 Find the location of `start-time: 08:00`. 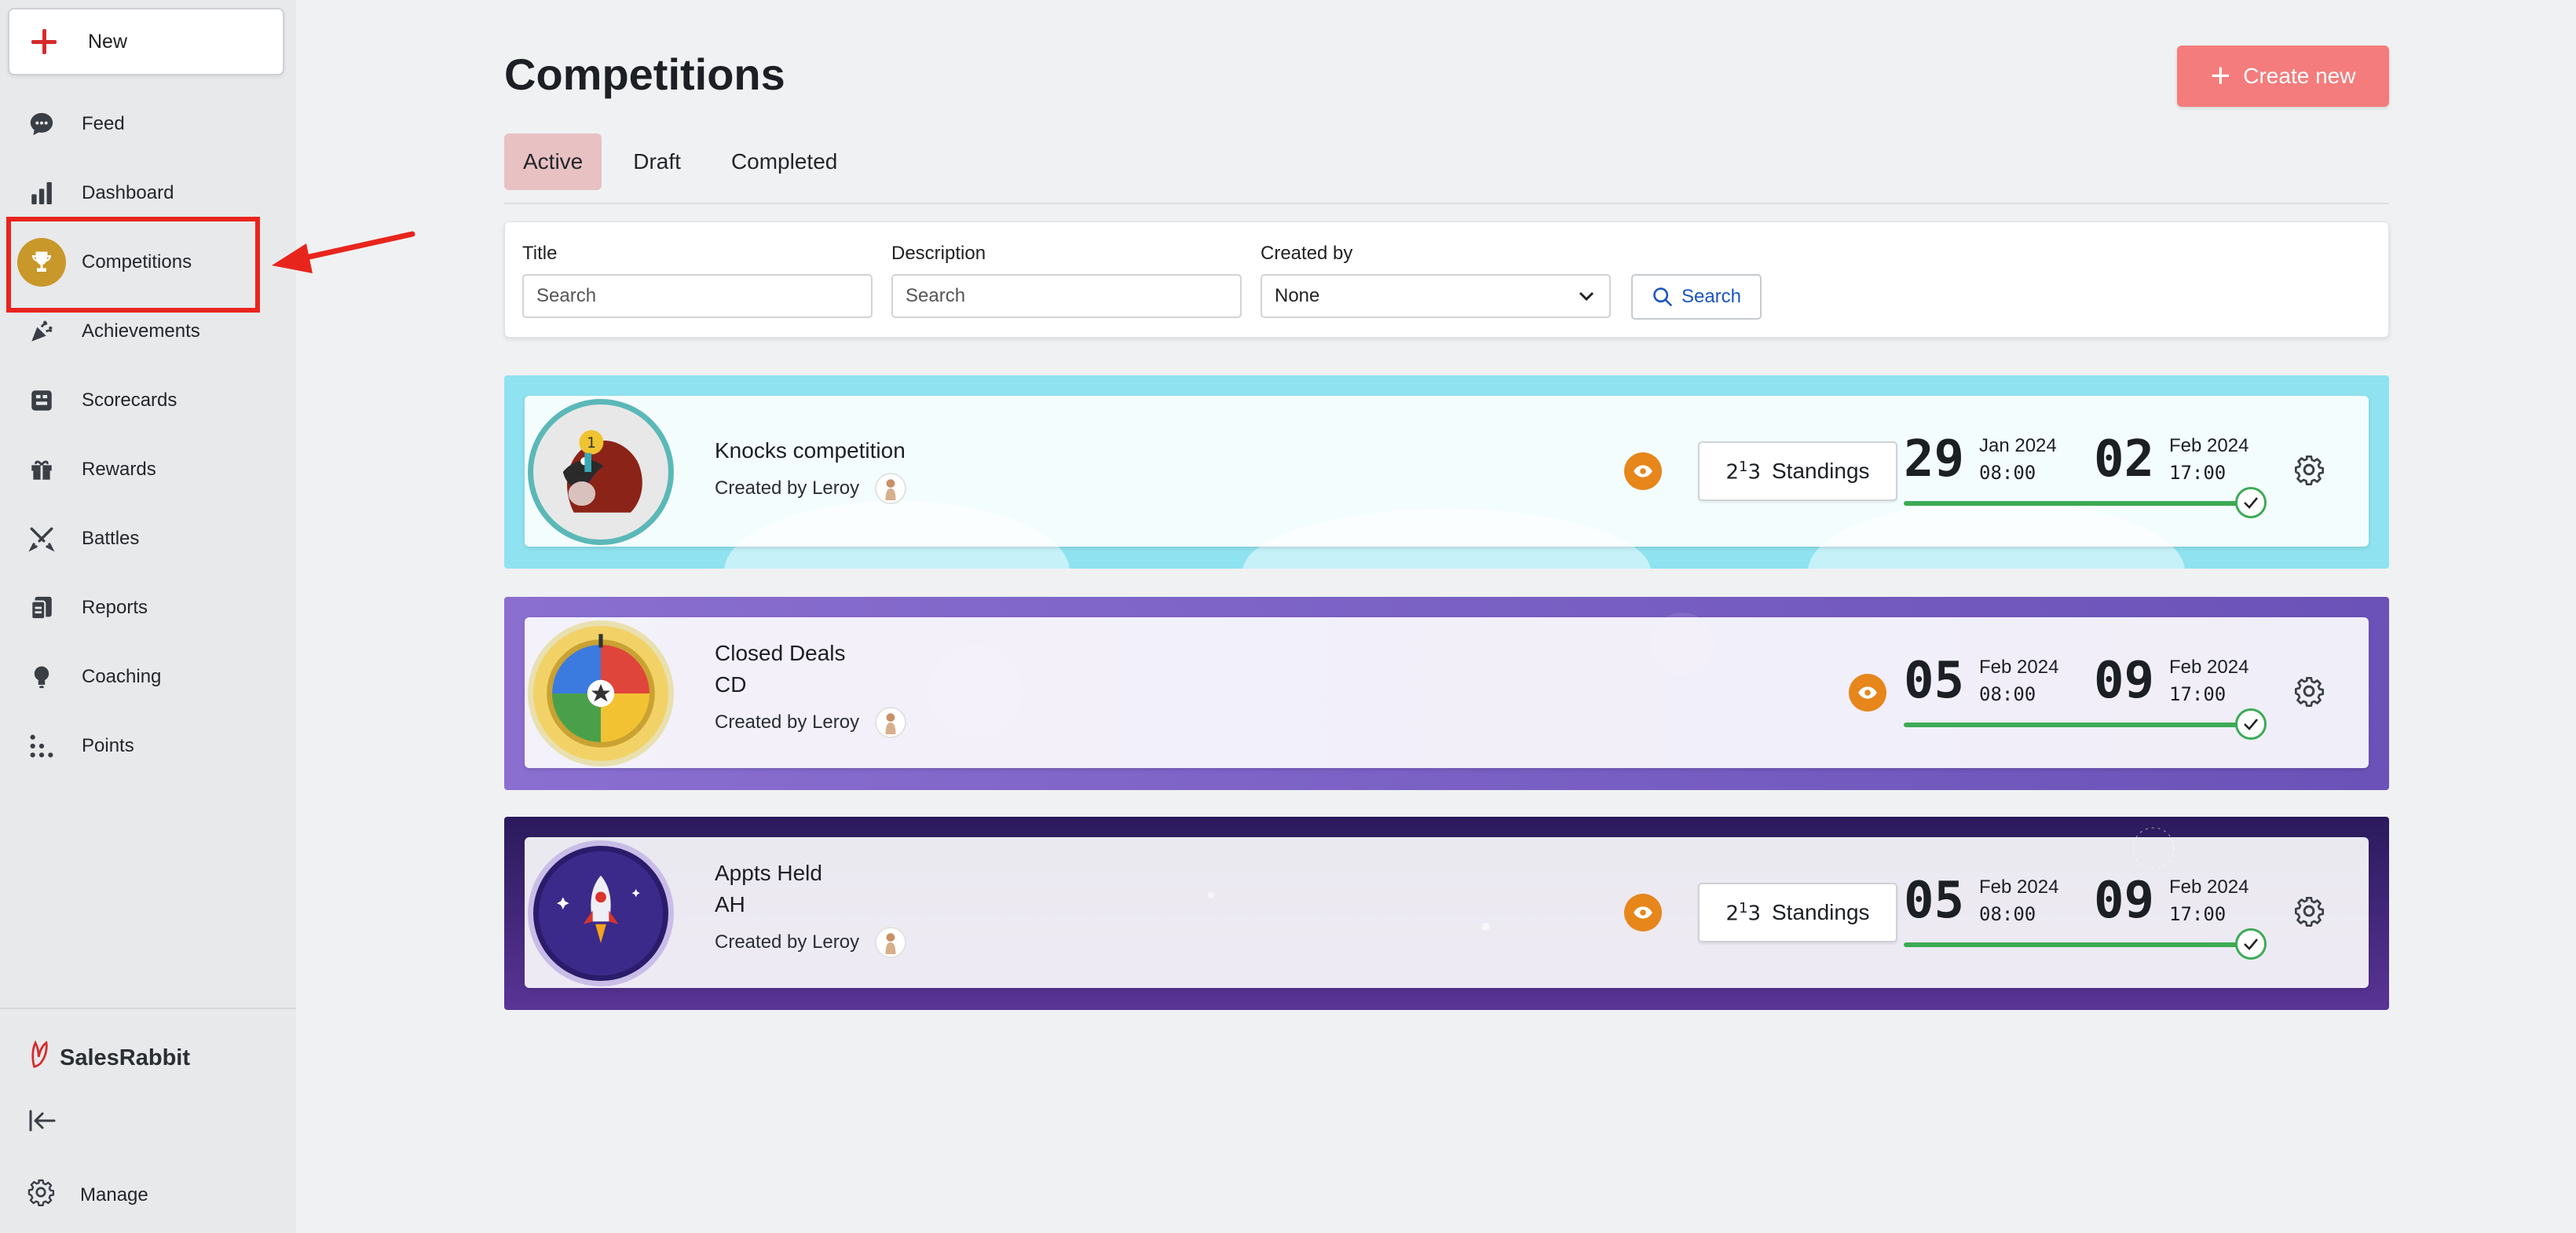

start-time: 08:00 is located at coordinates (2008, 694).